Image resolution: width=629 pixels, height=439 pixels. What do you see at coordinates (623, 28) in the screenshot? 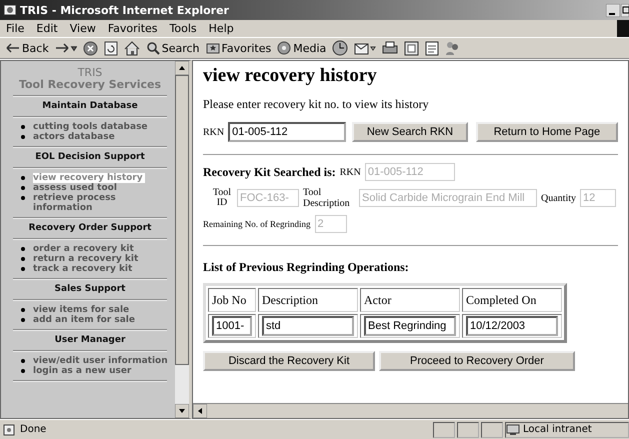
I see `logo-tile` at bounding box center [623, 28].